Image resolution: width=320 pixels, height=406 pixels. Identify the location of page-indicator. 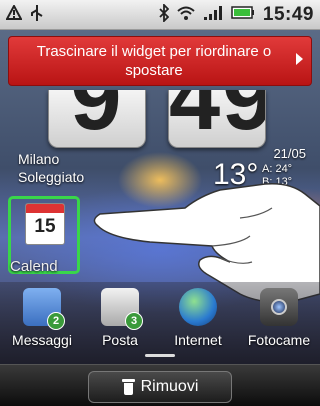
(160, 355).